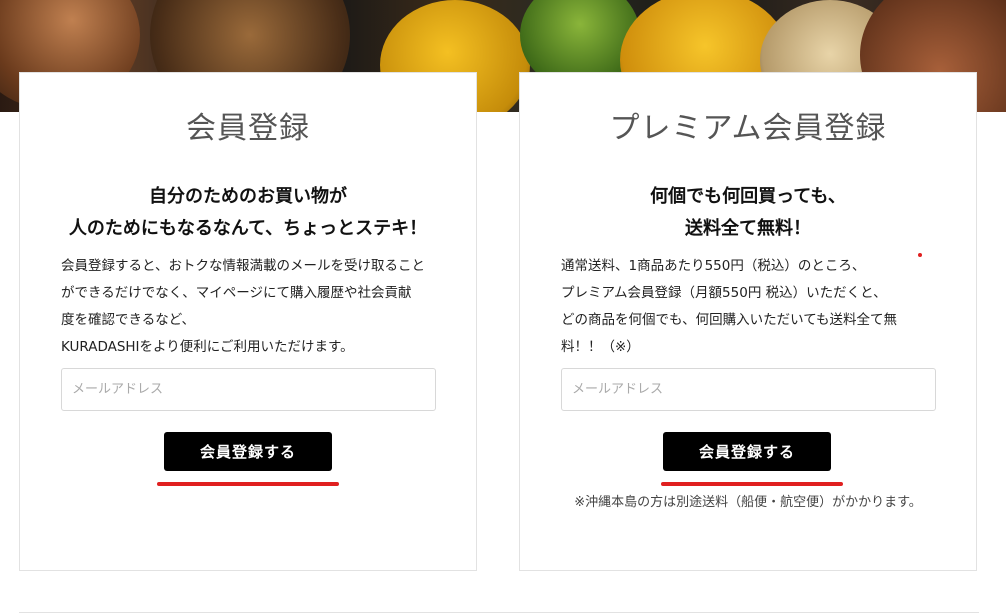  Describe the element at coordinates (729, 320) in the screenshot. I see `premium-desc-line-3: どの商品を何個でも、何回購入いただいても送料全て無` at that location.